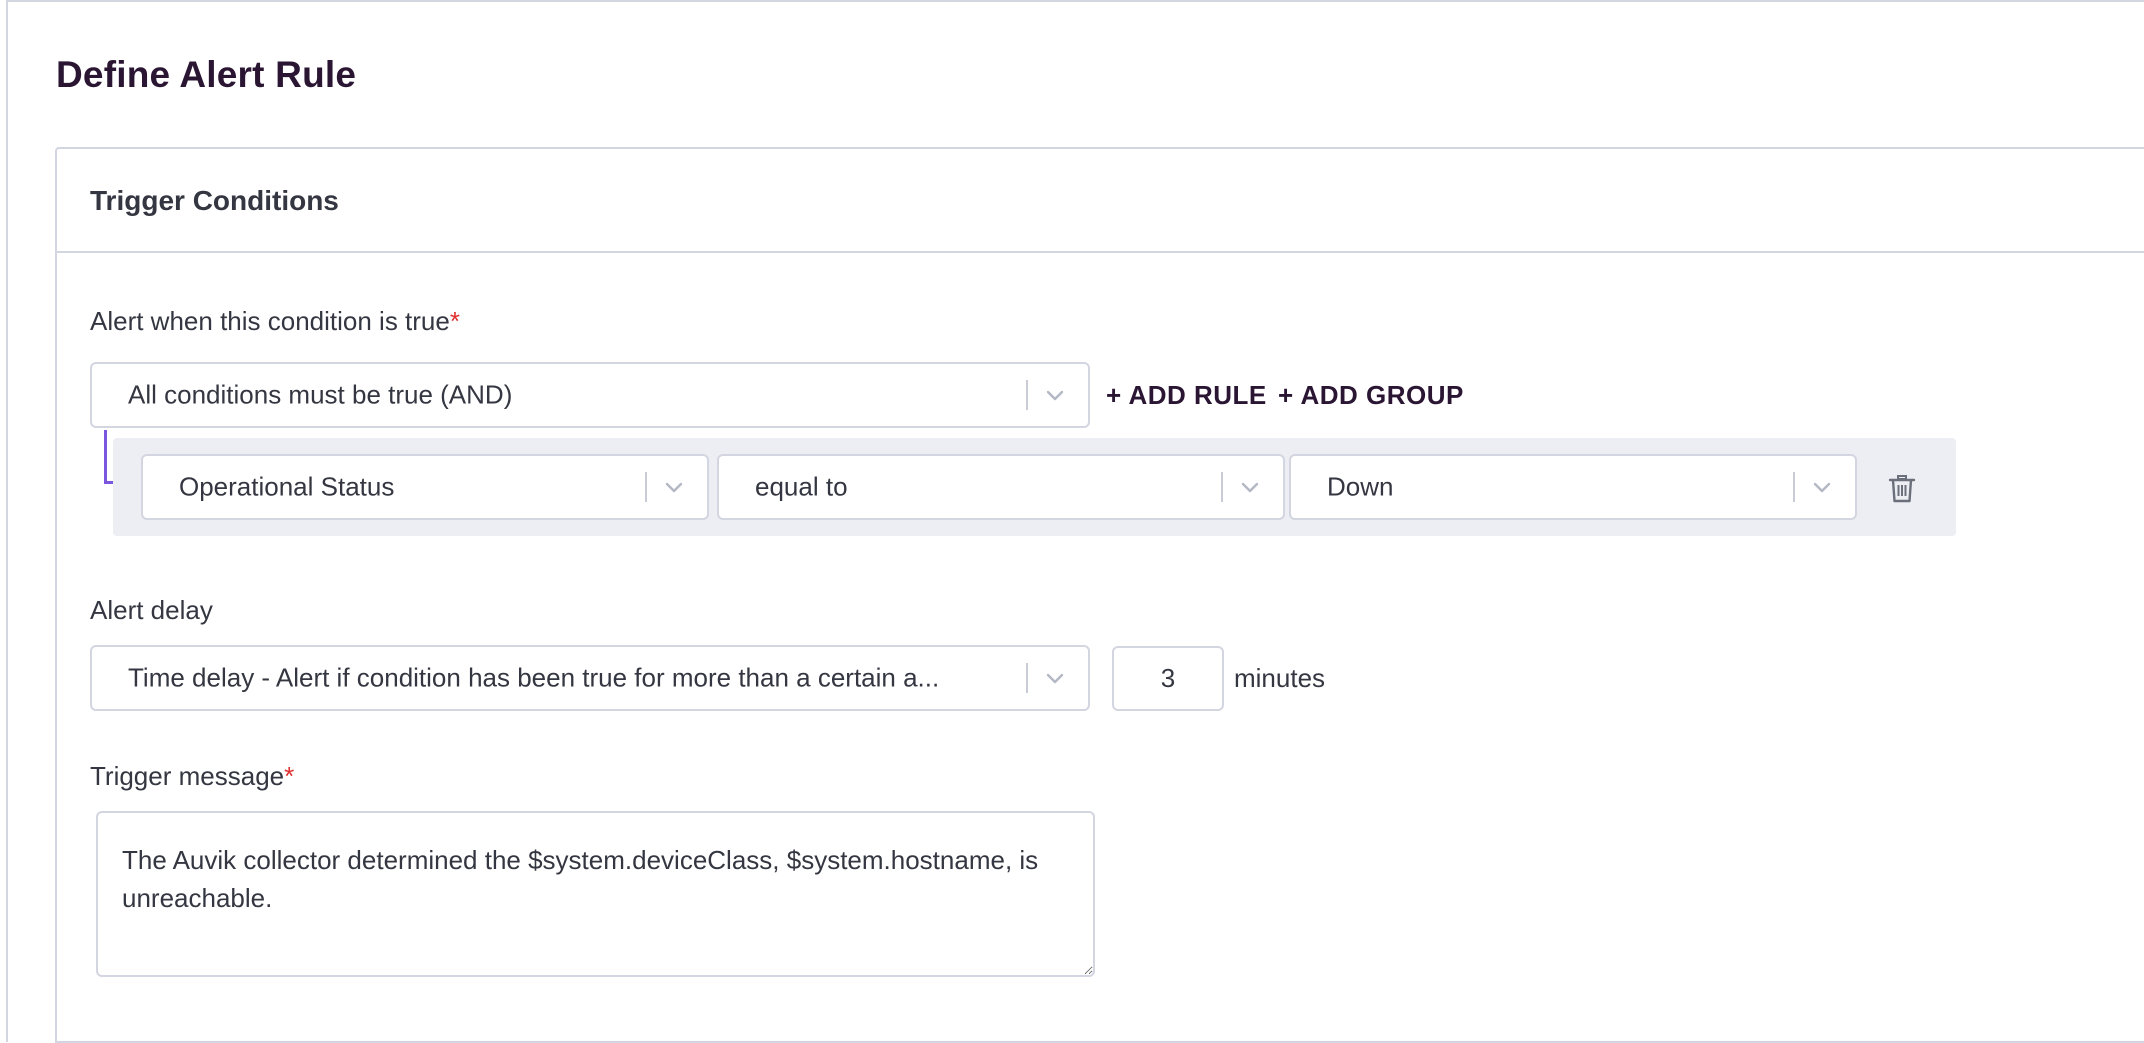 The height and width of the screenshot is (1043, 2144). What do you see at coordinates (1371, 395) in the screenshot?
I see `add-group-button: + ADD GROUP` at bounding box center [1371, 395].